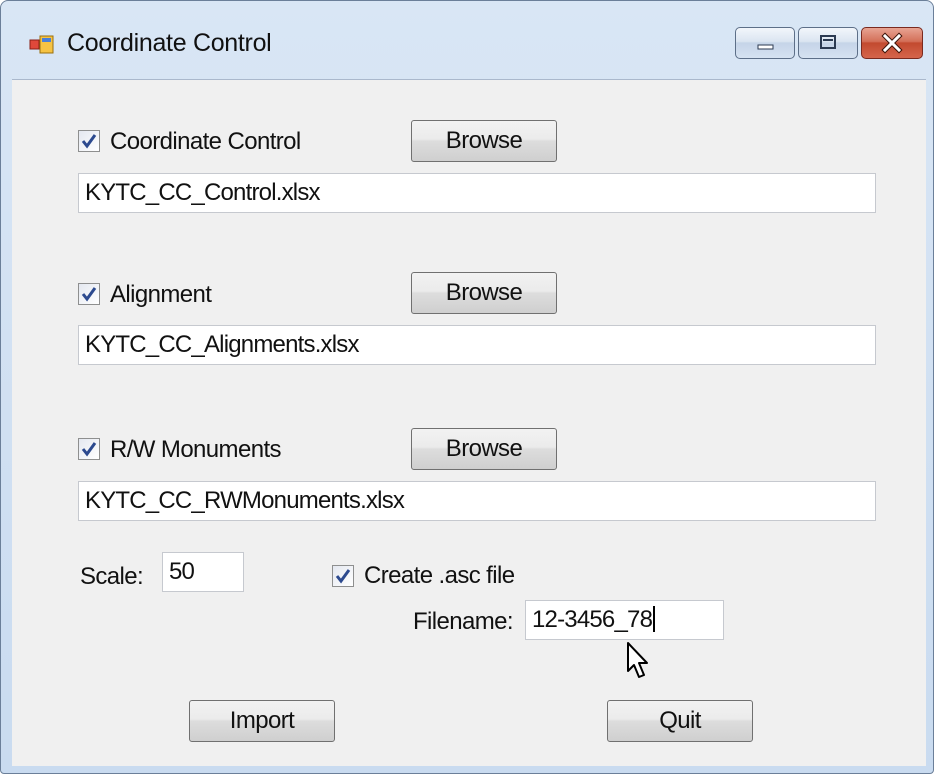 Image resolution: width=934 pixels, height=774 pixels. I want to click on rw-monuments-checkbox, so click(89, 449).